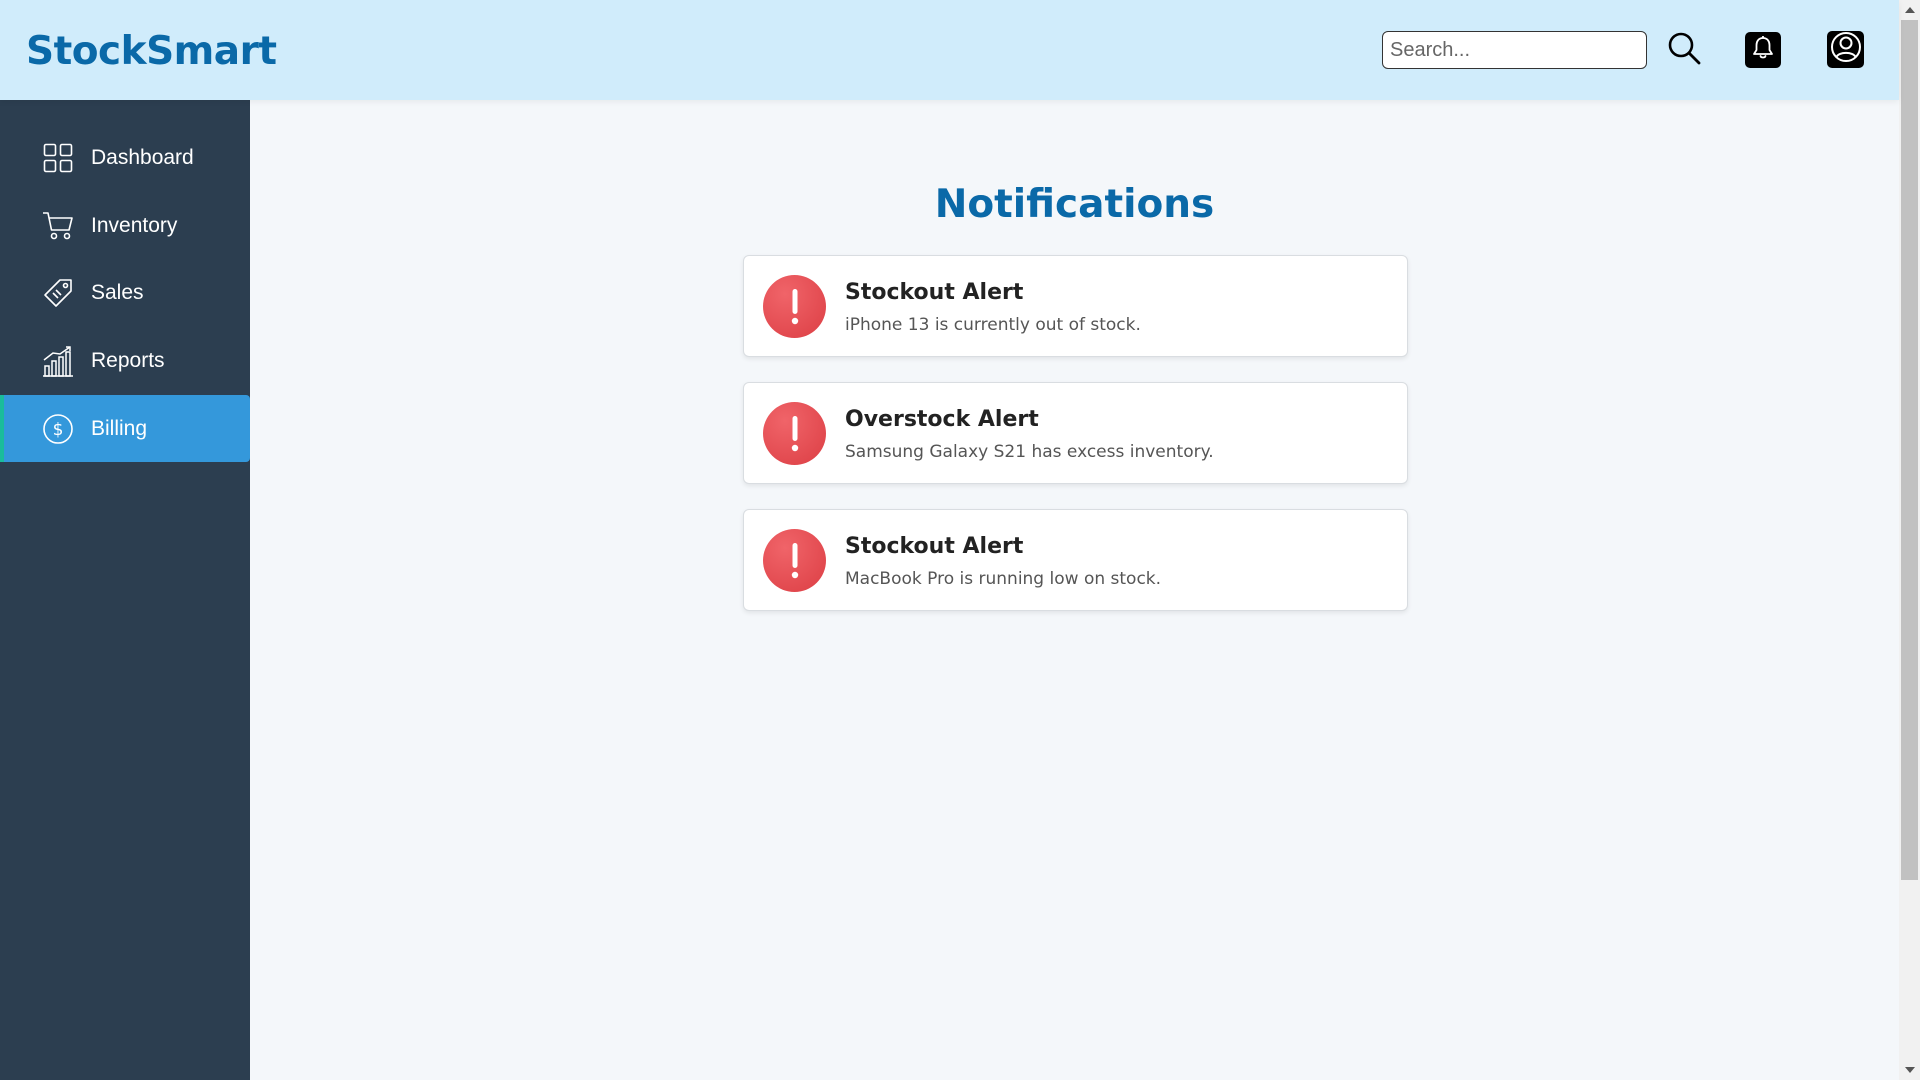 The image size is (1920, 1080). I want to click on bar-chart-icon, so click(58, 361).